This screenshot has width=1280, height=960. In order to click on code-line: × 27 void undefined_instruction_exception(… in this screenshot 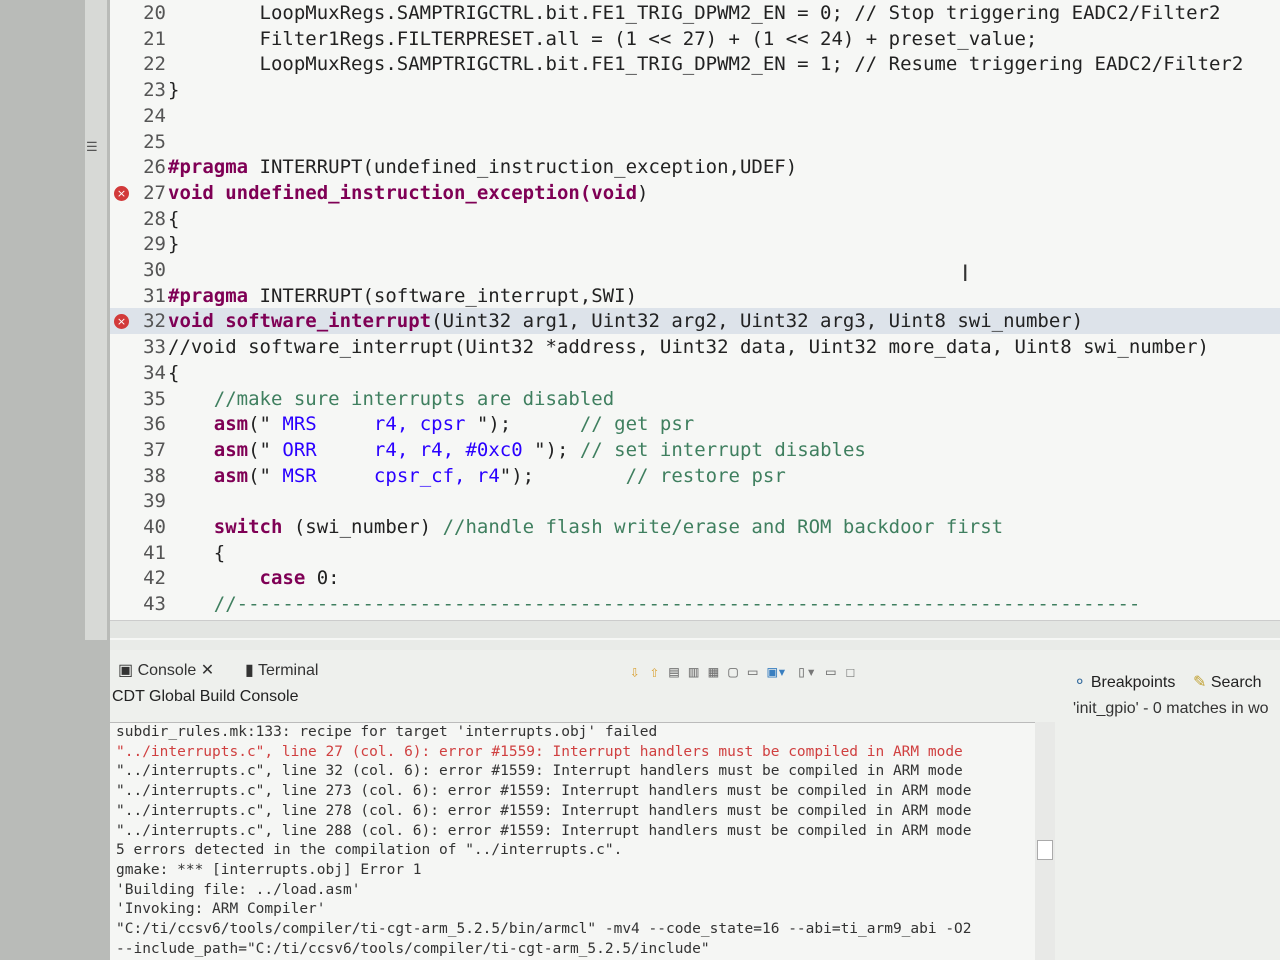, I will do `click(695, 193)`.